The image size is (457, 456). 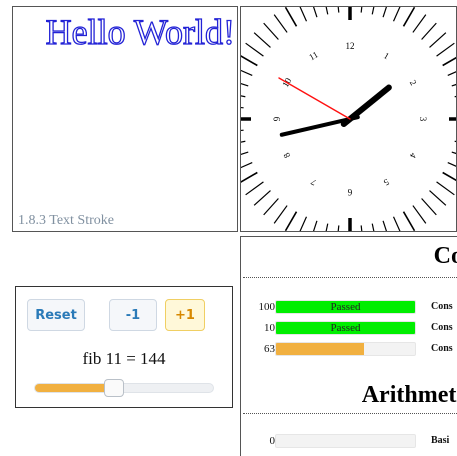 I want to click on section-title-constructors: Co, so click(x=445, y=256).